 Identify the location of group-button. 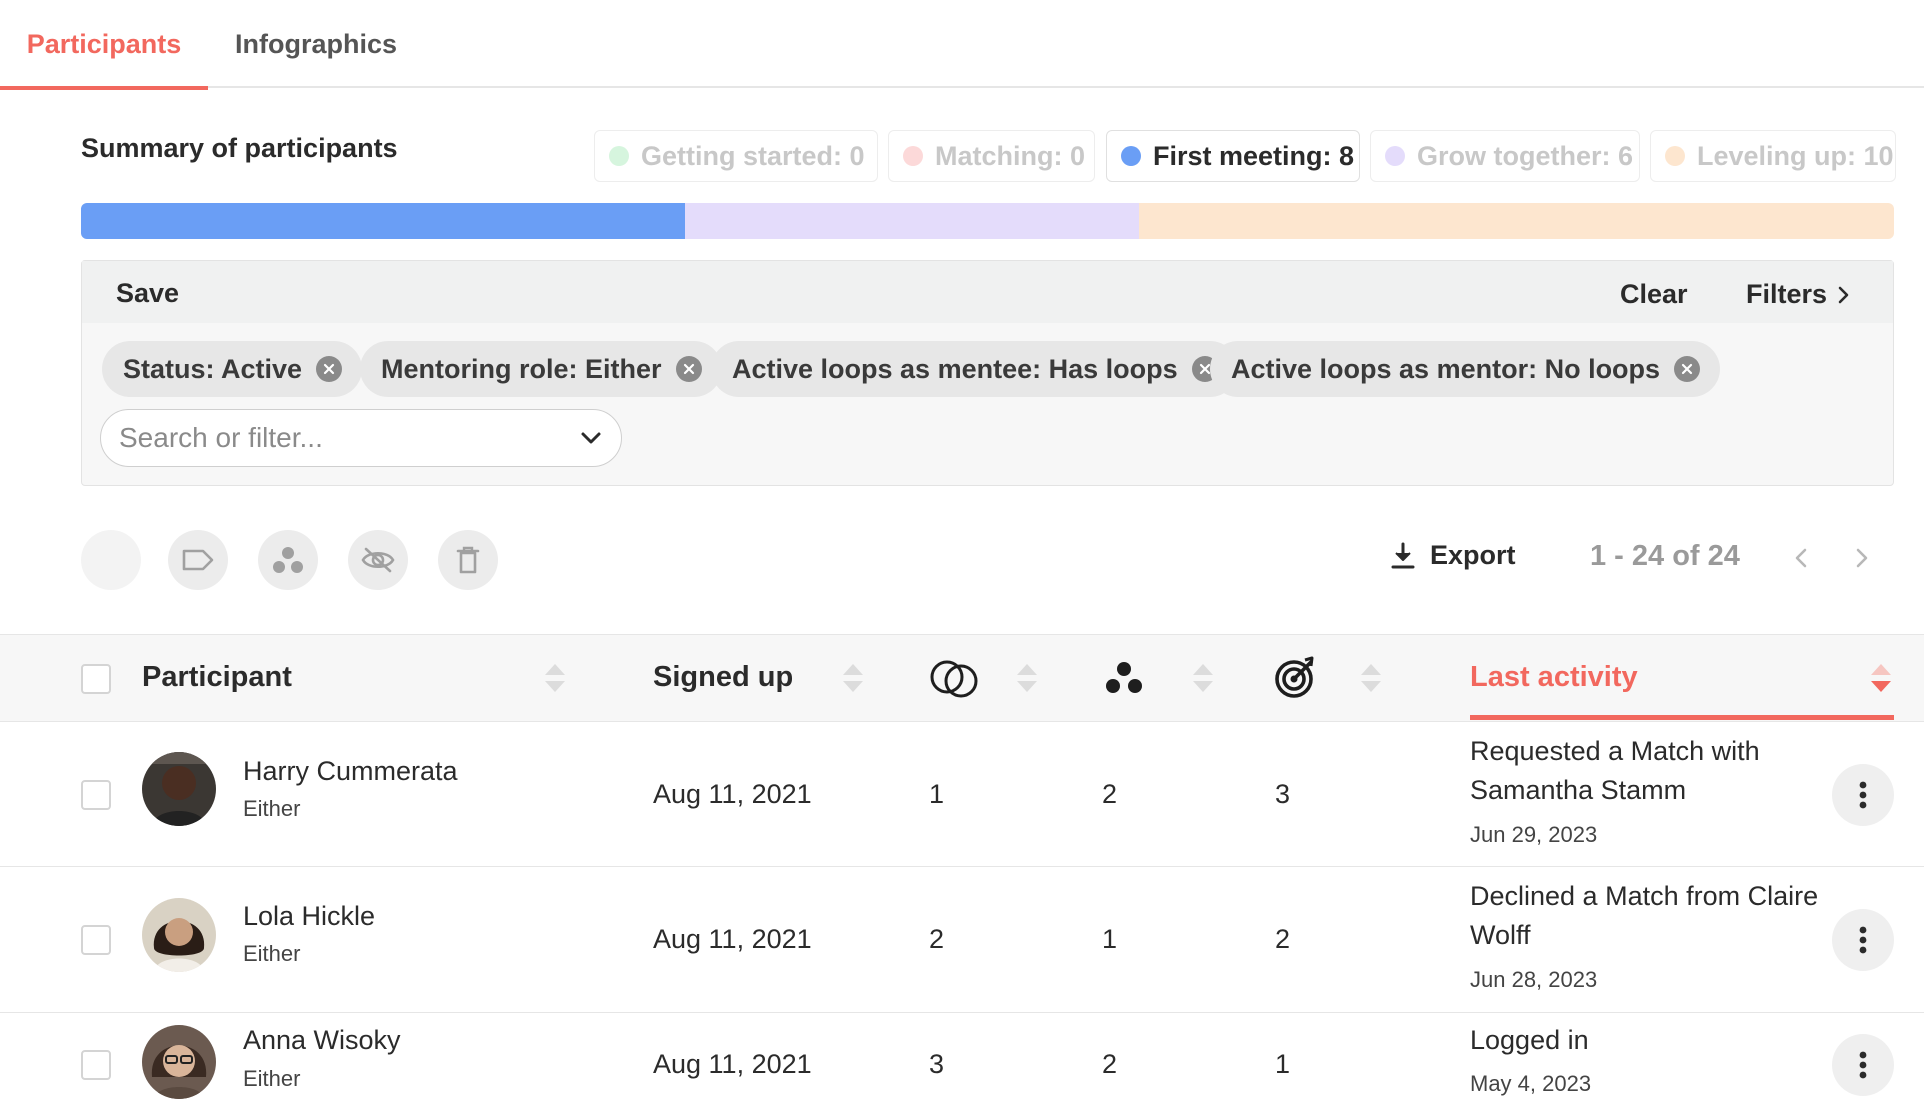
(288, 560).